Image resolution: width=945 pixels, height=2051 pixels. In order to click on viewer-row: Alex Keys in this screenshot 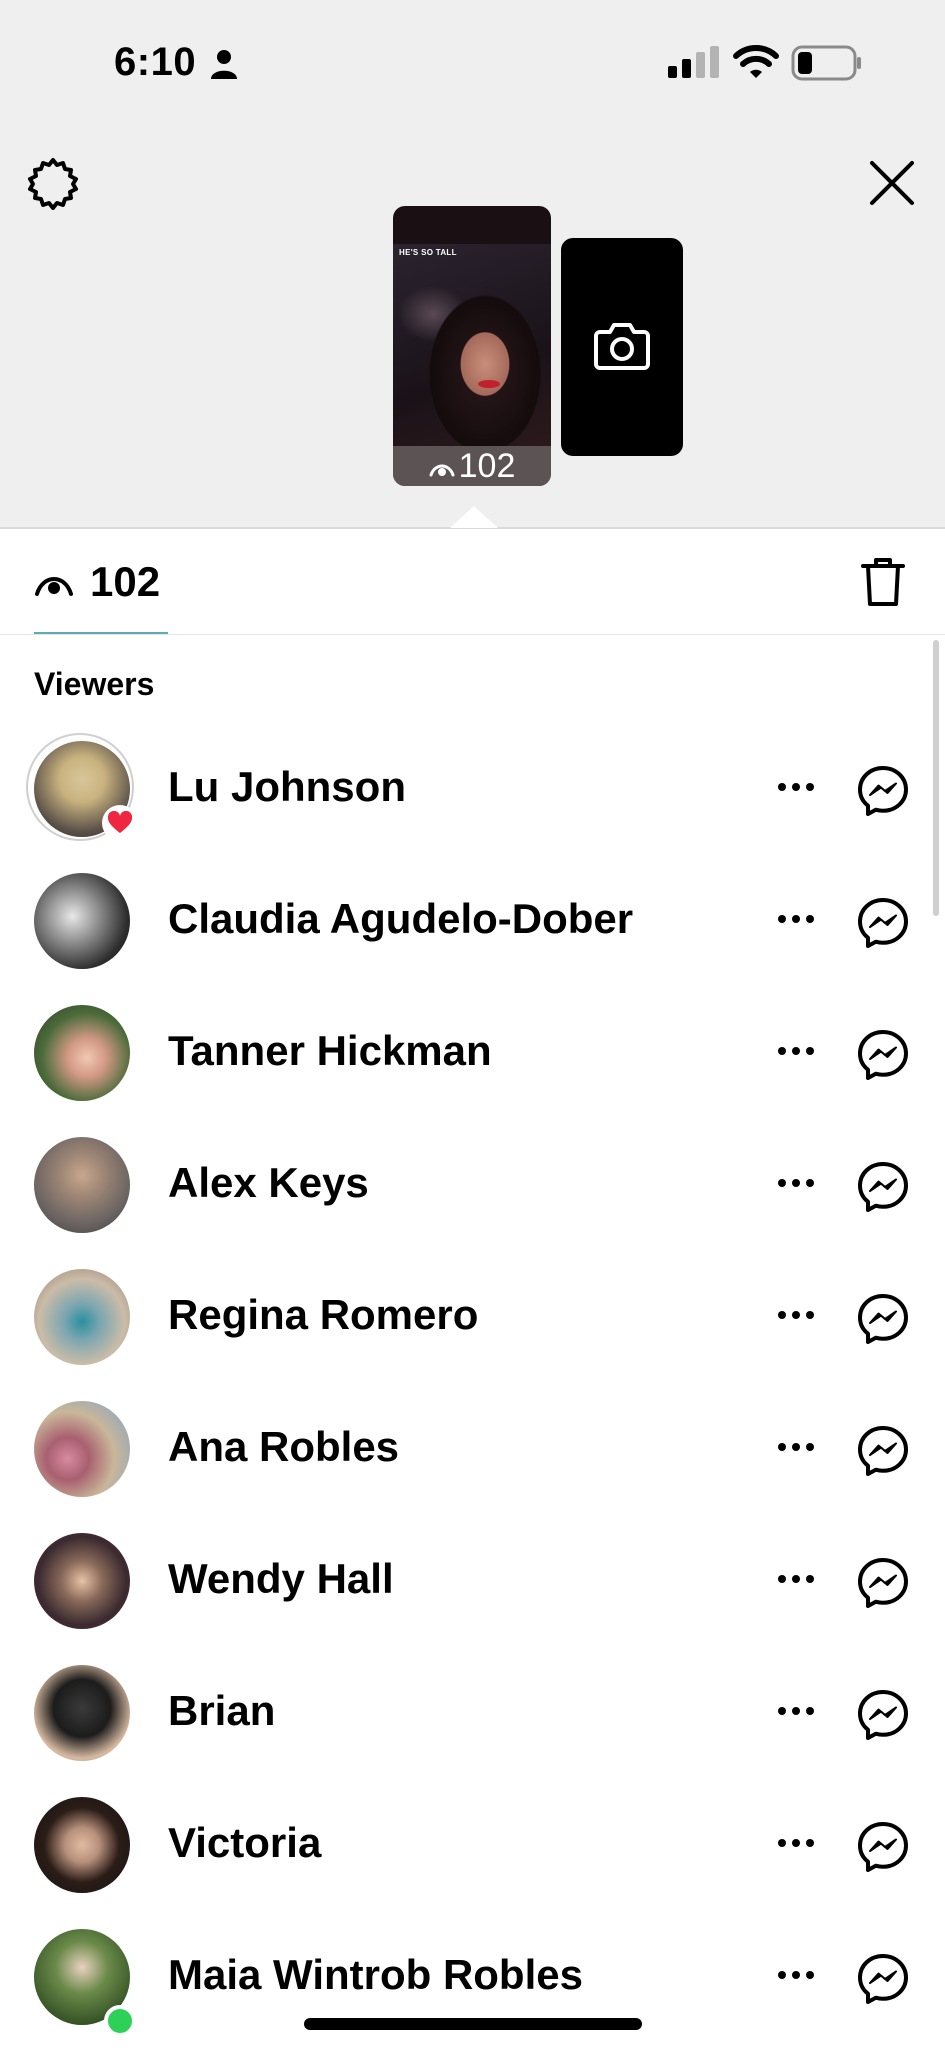, I will do `click(472, 1193)`.